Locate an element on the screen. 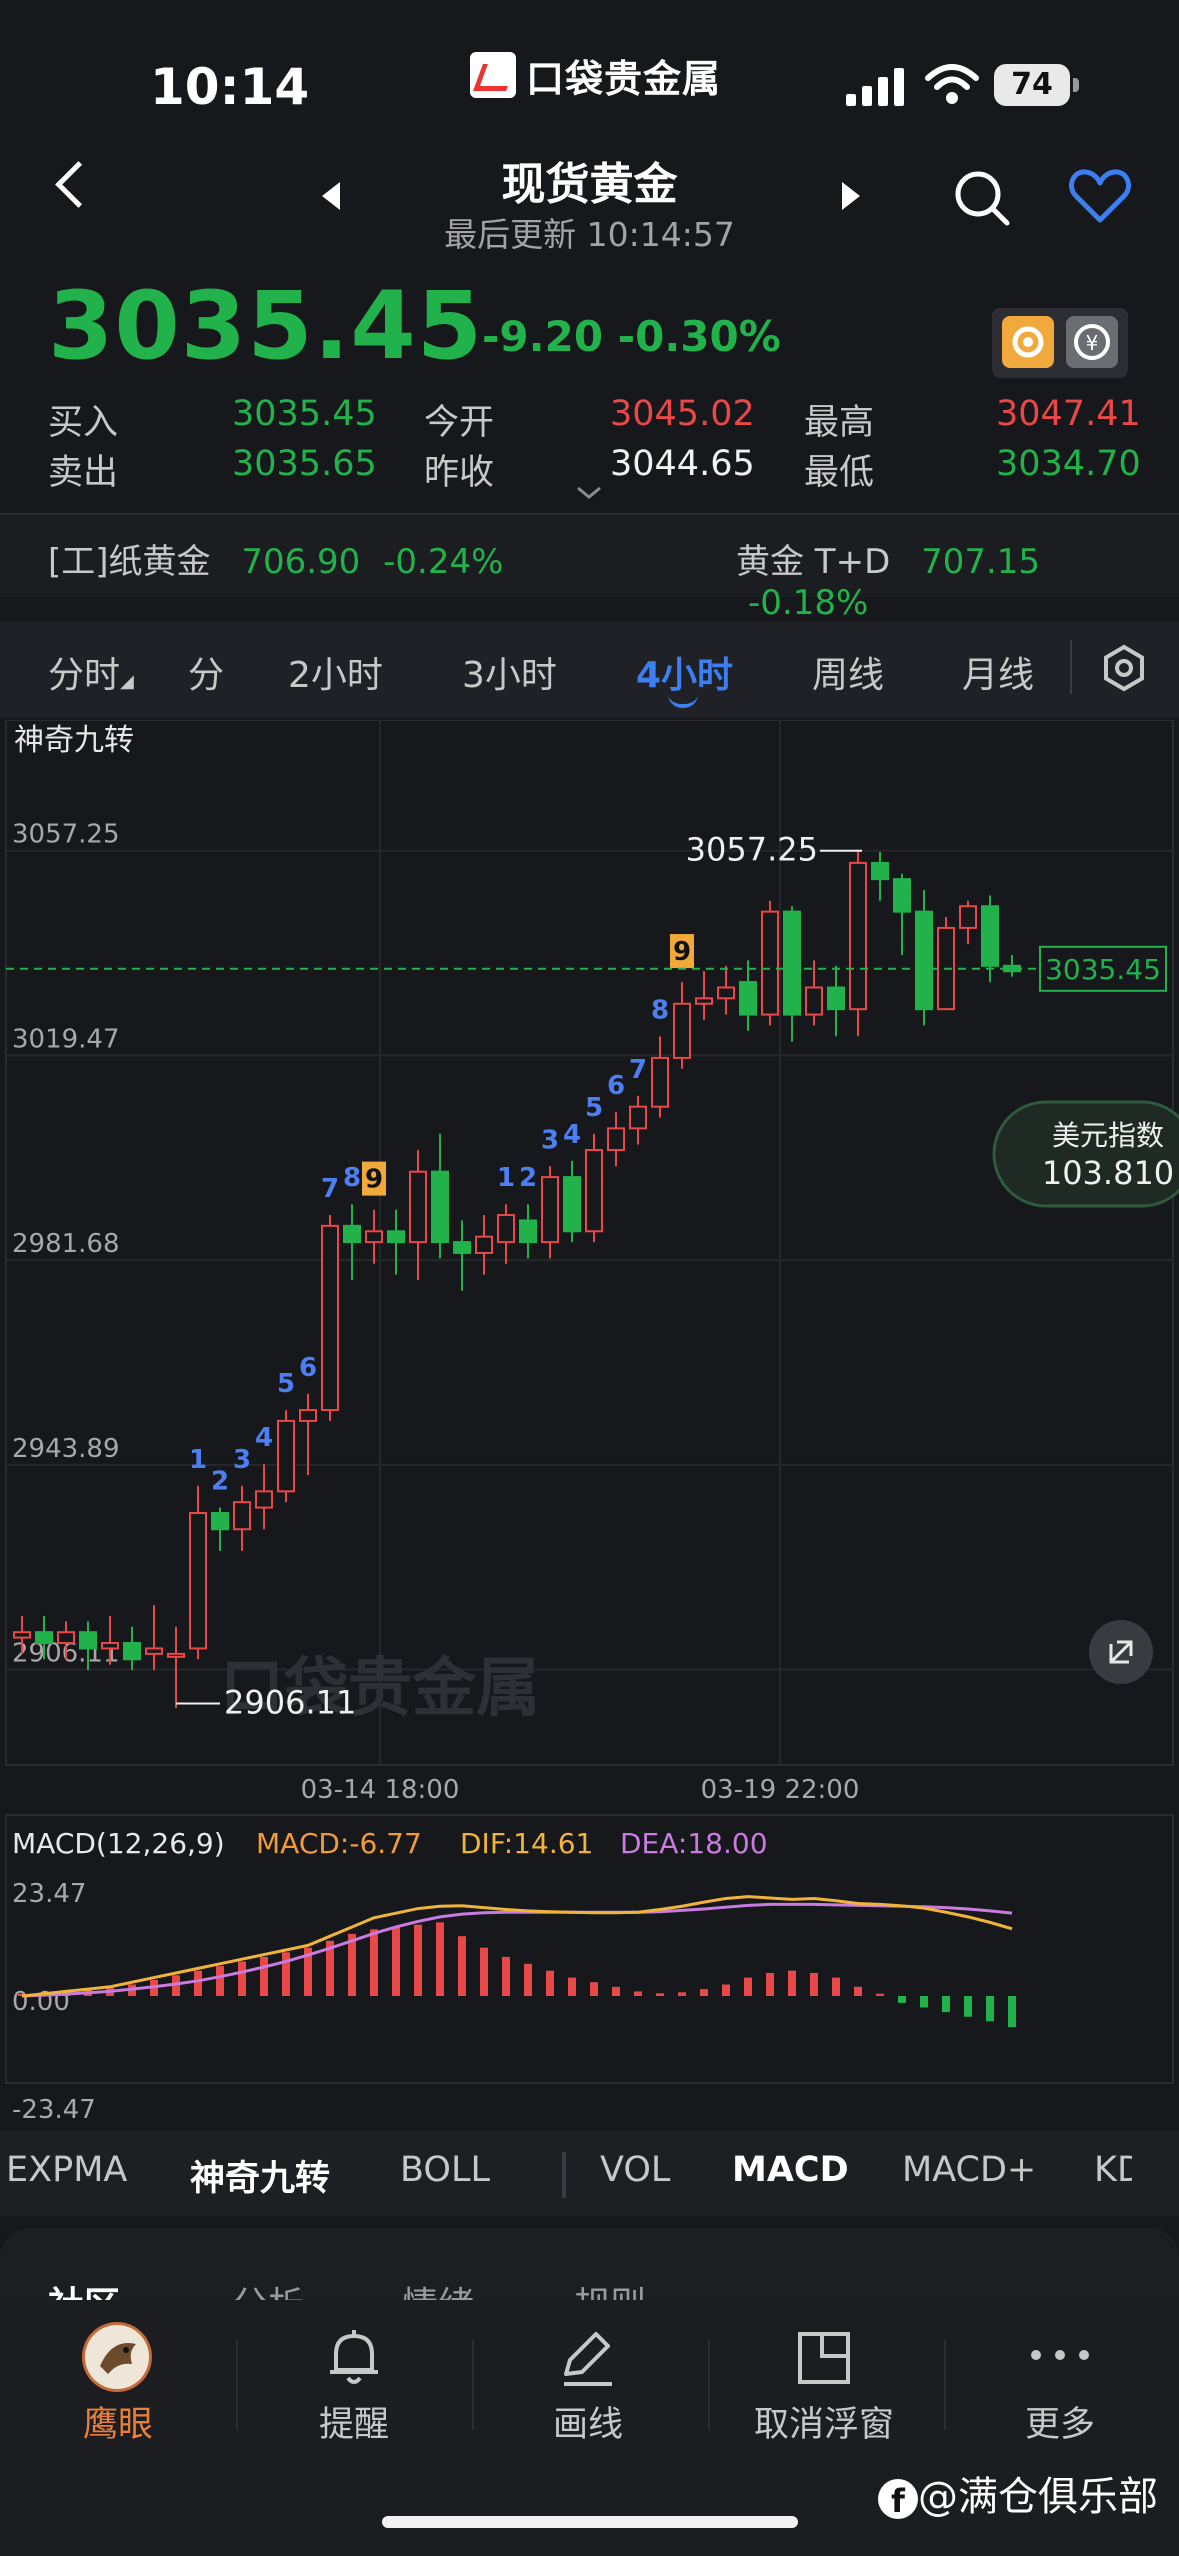 The image size is (1179, 2556). pencil-icon is located at coordinates (588, 2358).